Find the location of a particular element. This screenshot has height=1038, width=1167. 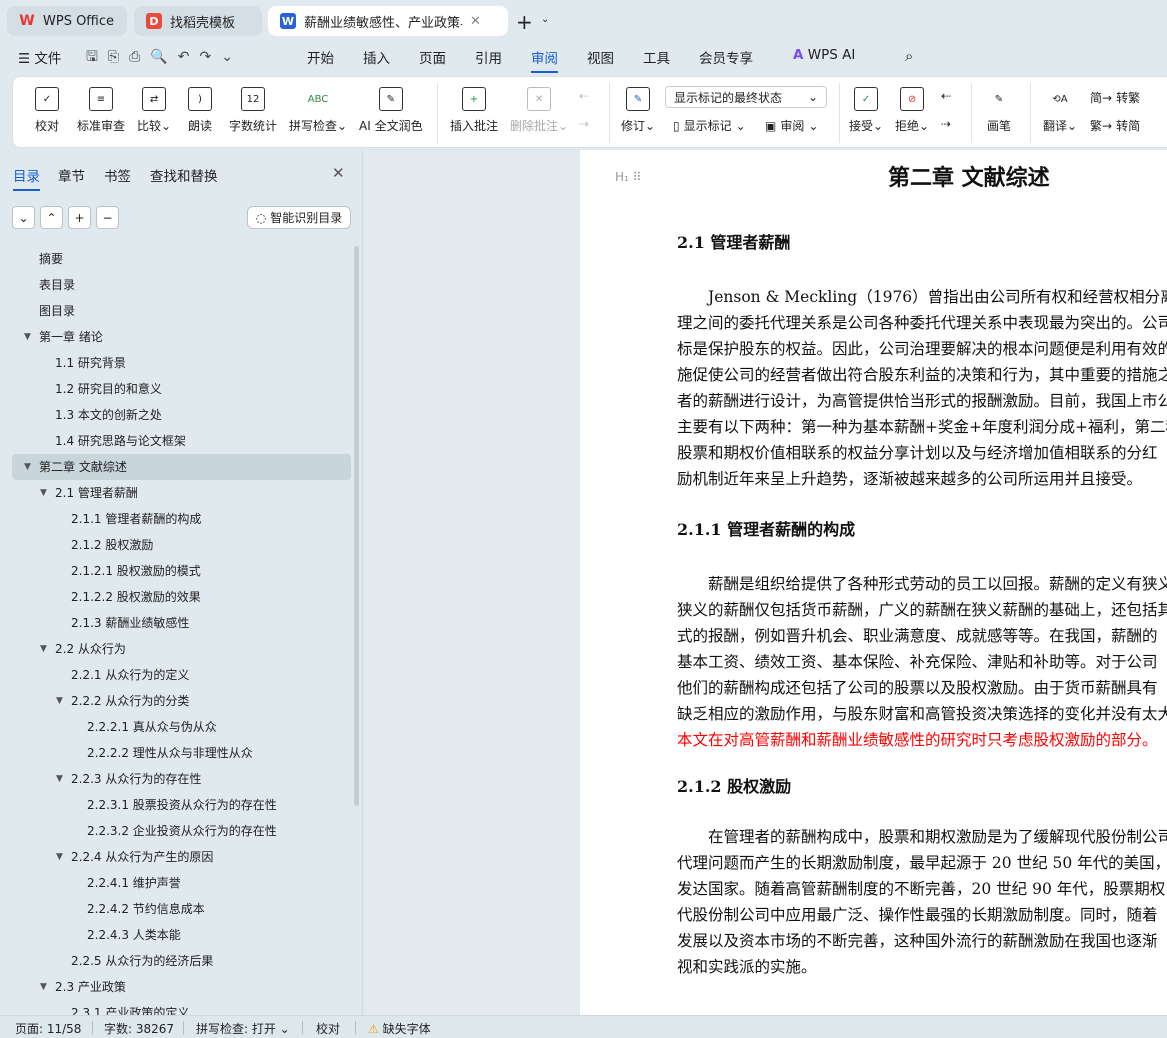

spell-check-status: 拼写检查: 打开 ⌄ is located at coordinates (243, 1028).